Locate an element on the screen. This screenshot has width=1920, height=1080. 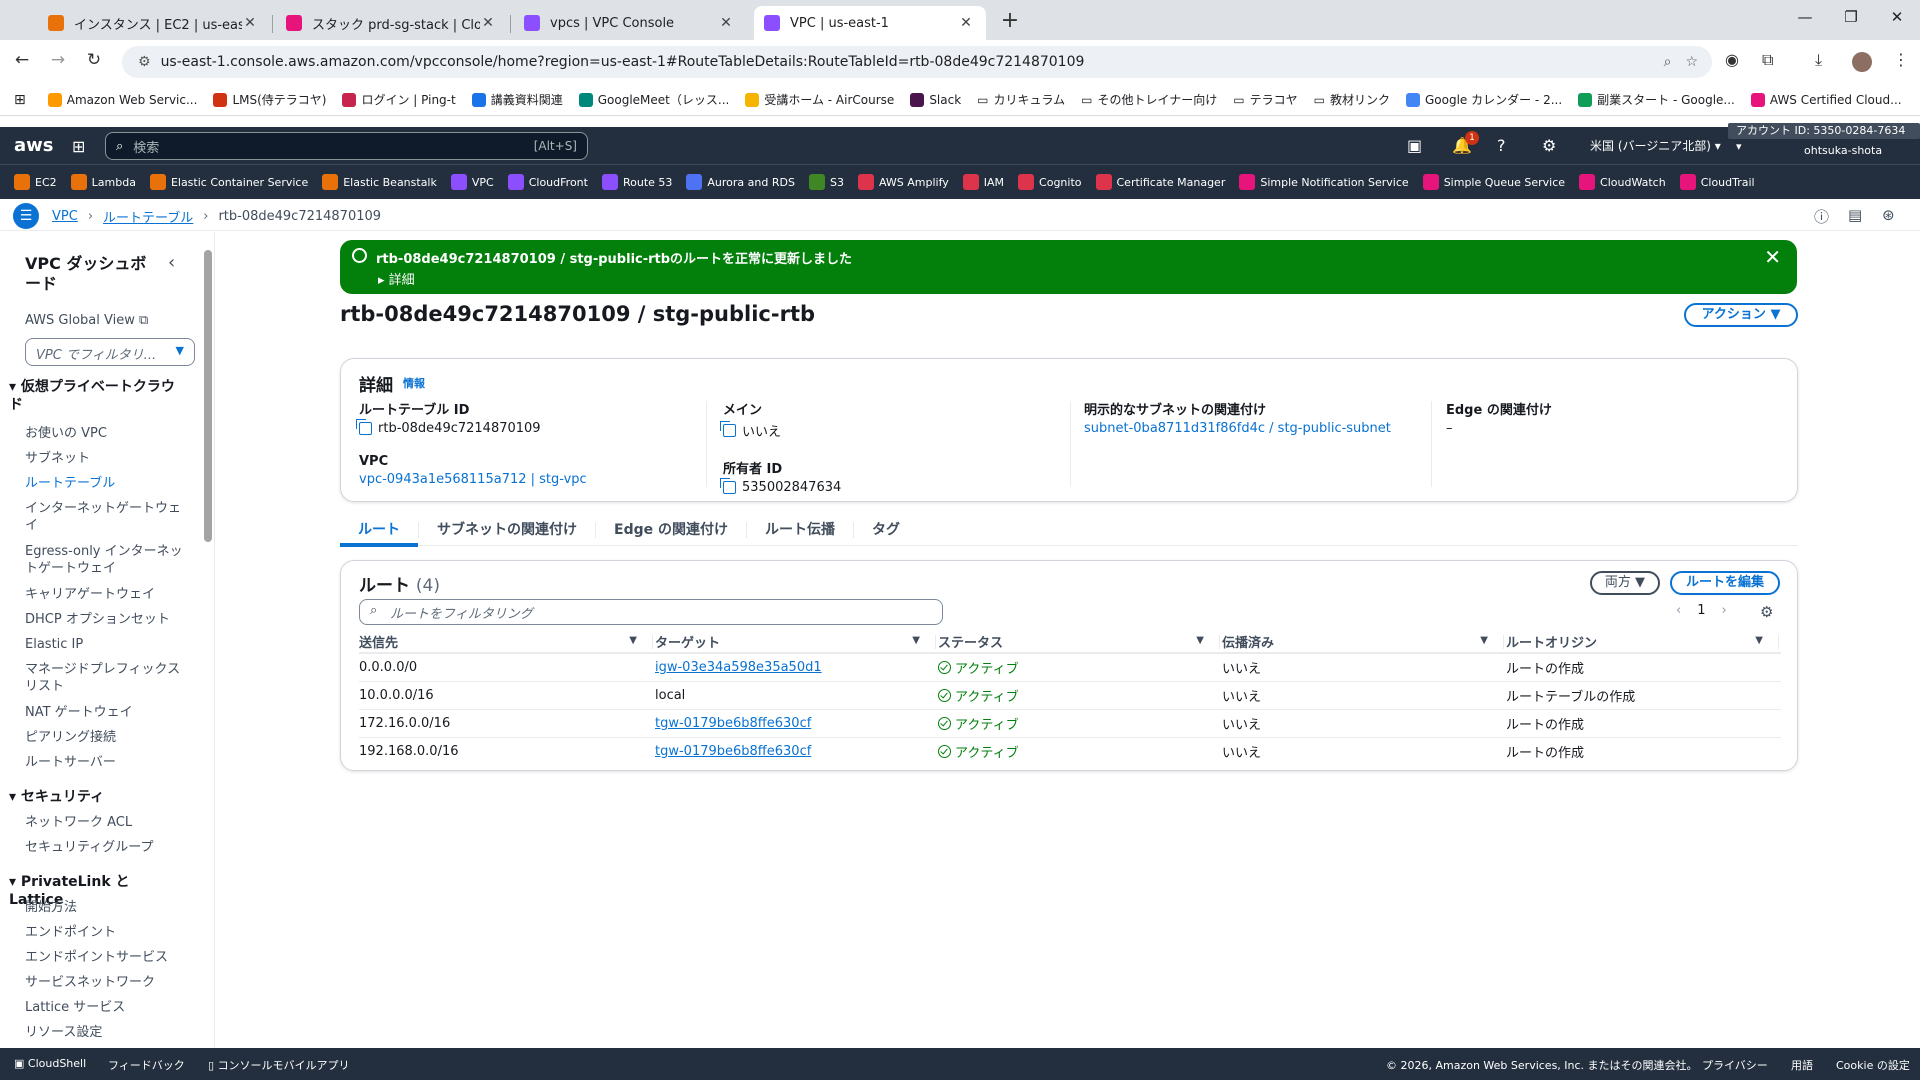
help-icon: ? is located at coordinates (1501, 145).